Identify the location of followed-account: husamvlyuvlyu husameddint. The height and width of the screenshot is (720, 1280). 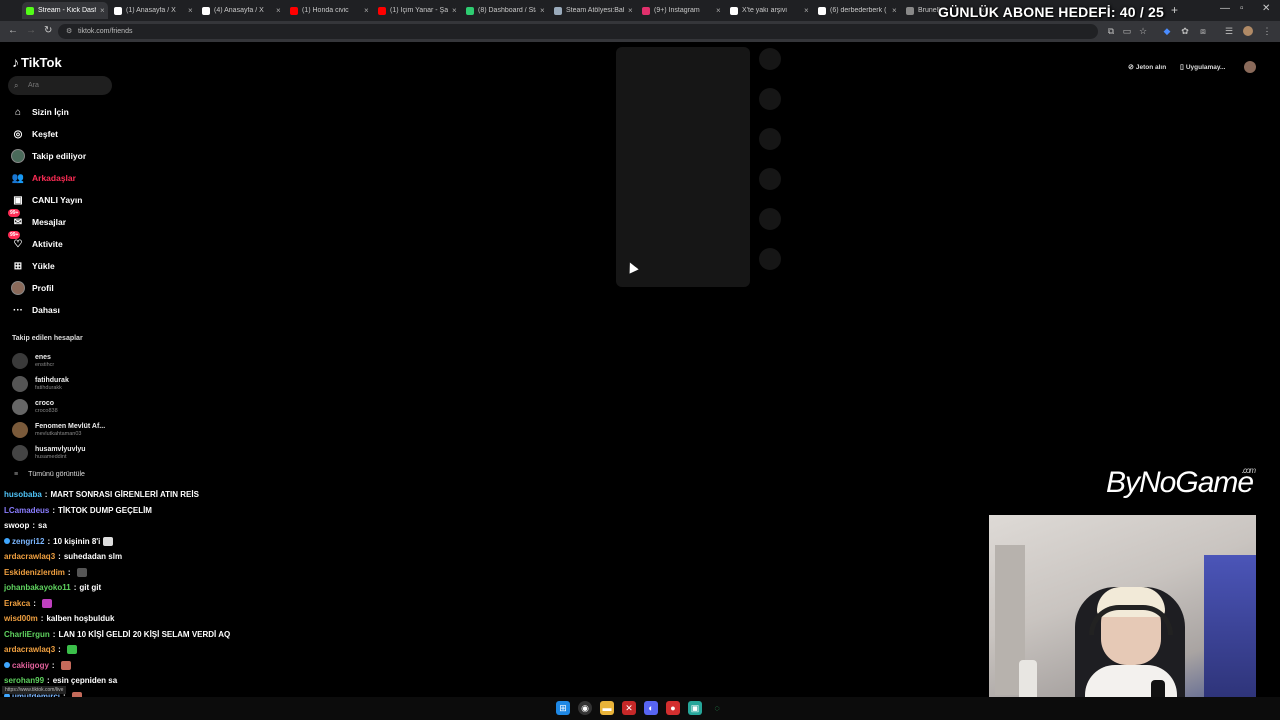
(49, 453).